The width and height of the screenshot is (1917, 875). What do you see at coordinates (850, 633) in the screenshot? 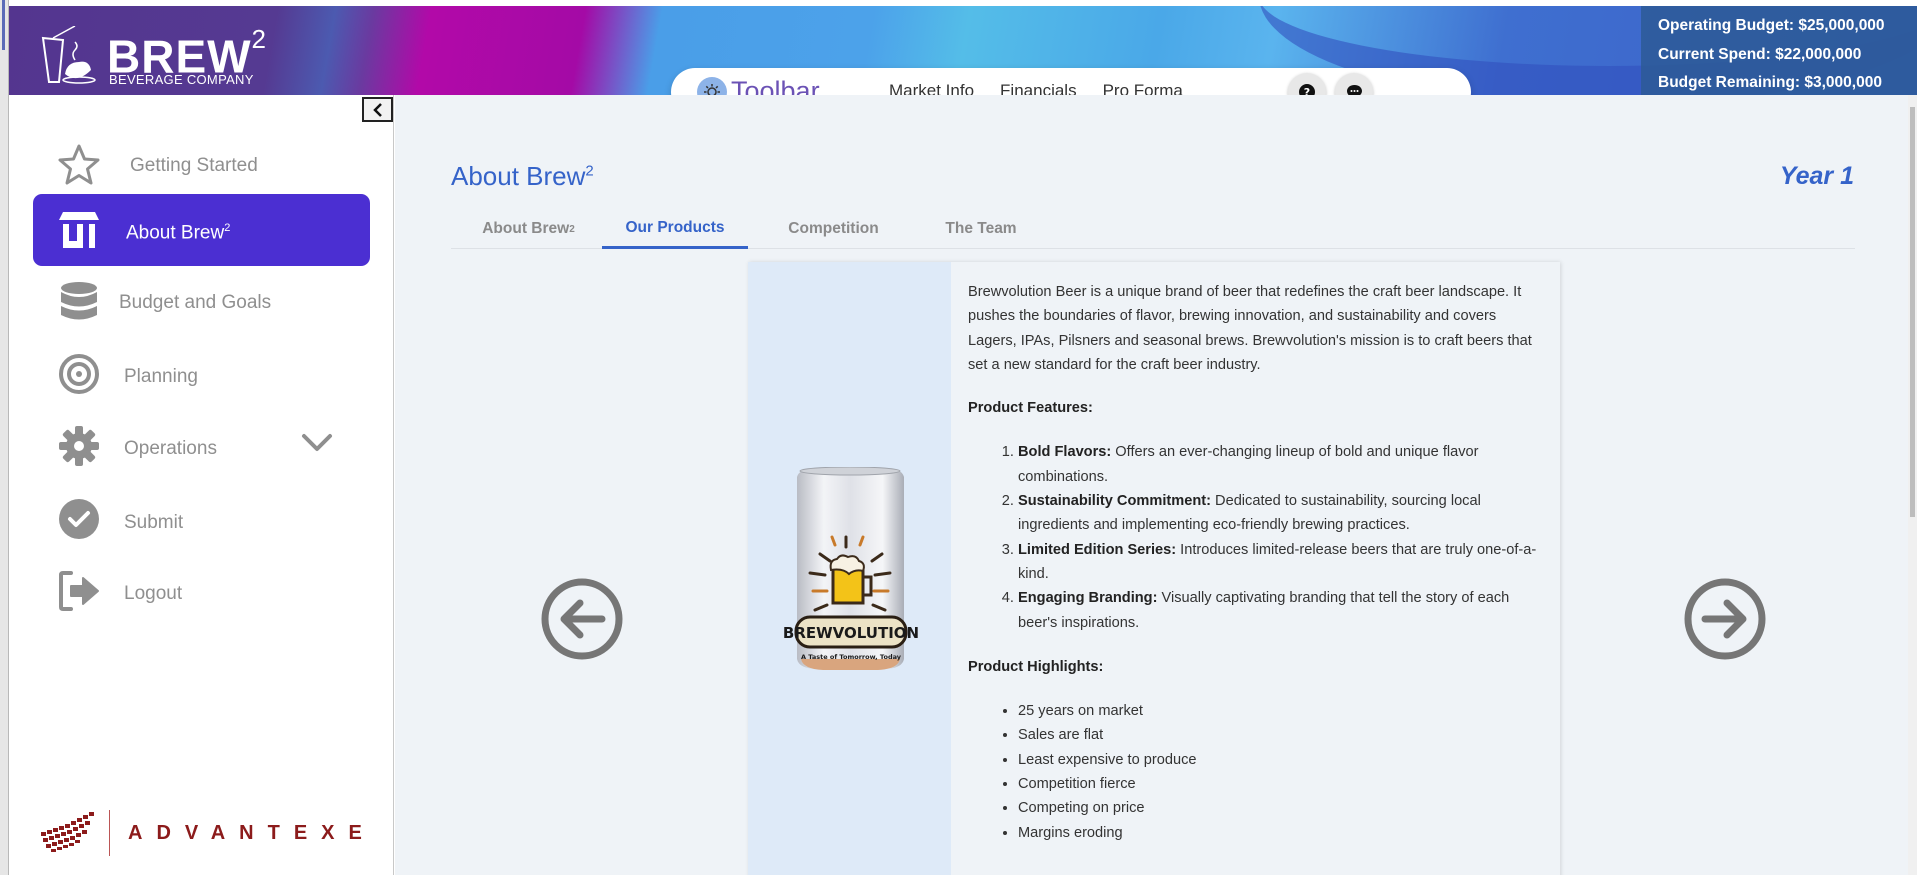
I see `can-brand-text: BREWVOLUTION` at bounding box center [850, 633].